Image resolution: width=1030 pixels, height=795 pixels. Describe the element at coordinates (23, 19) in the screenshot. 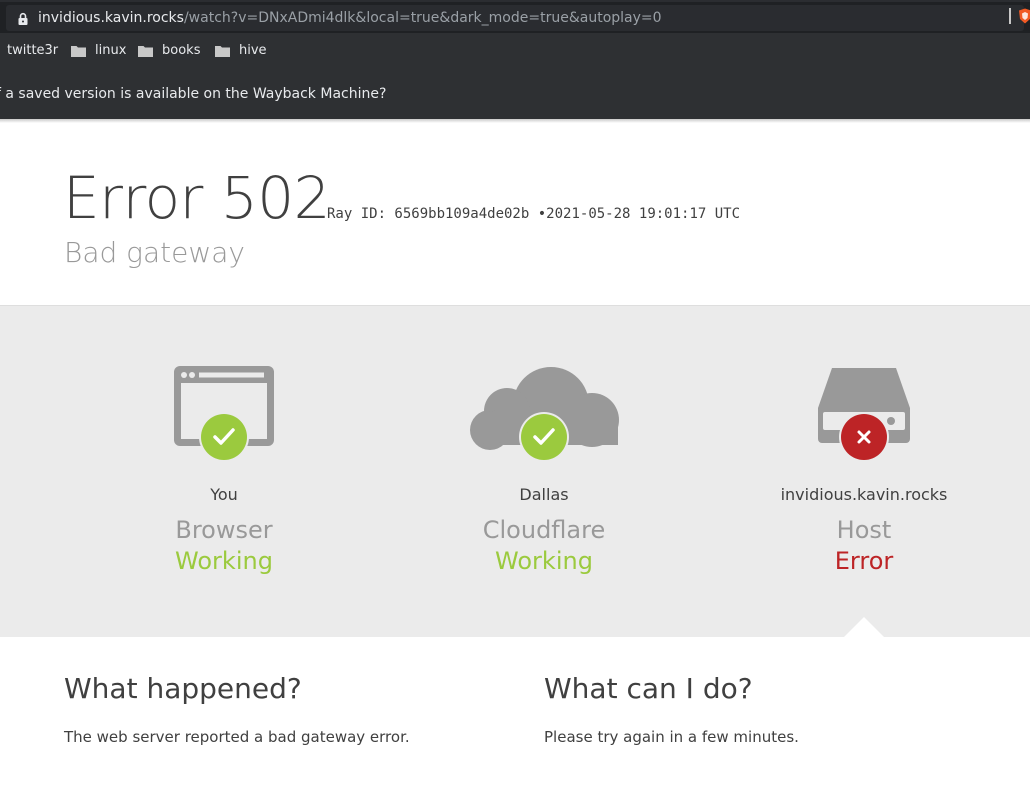

I see `lock-icon` at that location.